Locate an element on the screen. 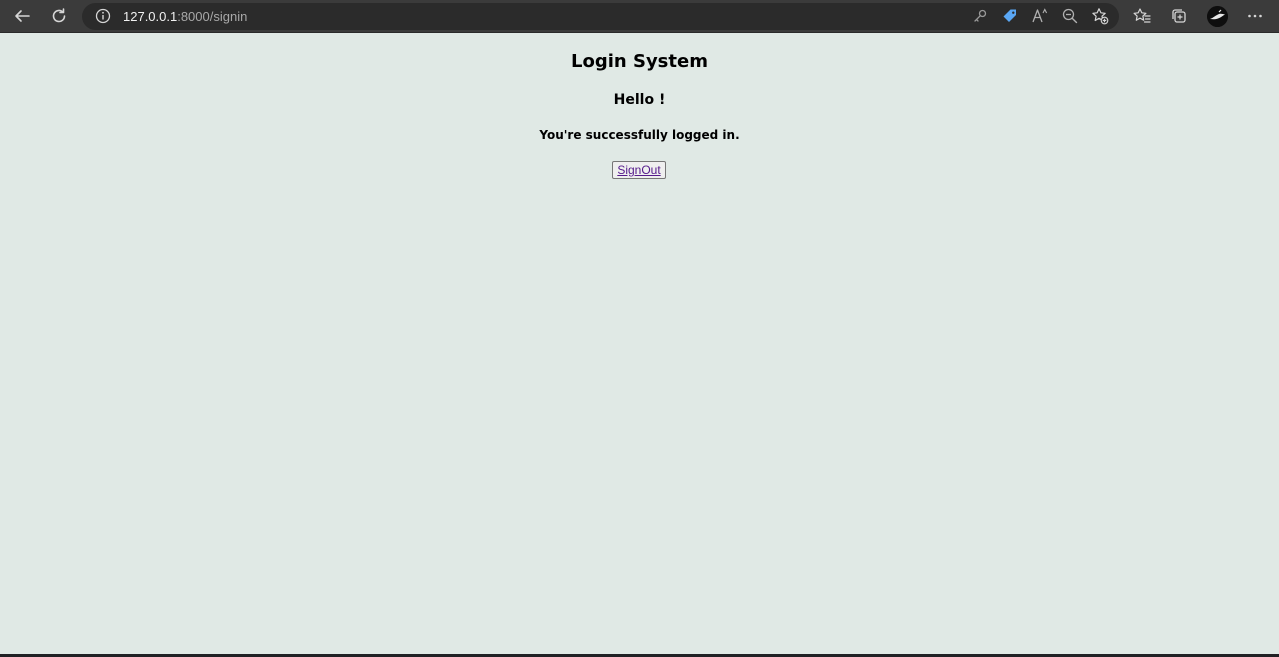 The width and height of the screenshot is (1279, 657). avatar is located at coordinates (1217, 16).